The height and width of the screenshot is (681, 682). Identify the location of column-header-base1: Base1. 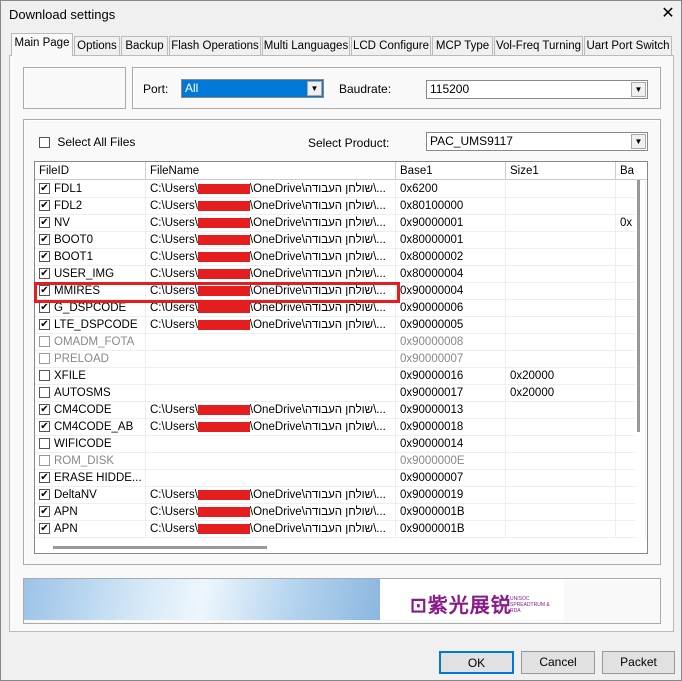
(451, 171).